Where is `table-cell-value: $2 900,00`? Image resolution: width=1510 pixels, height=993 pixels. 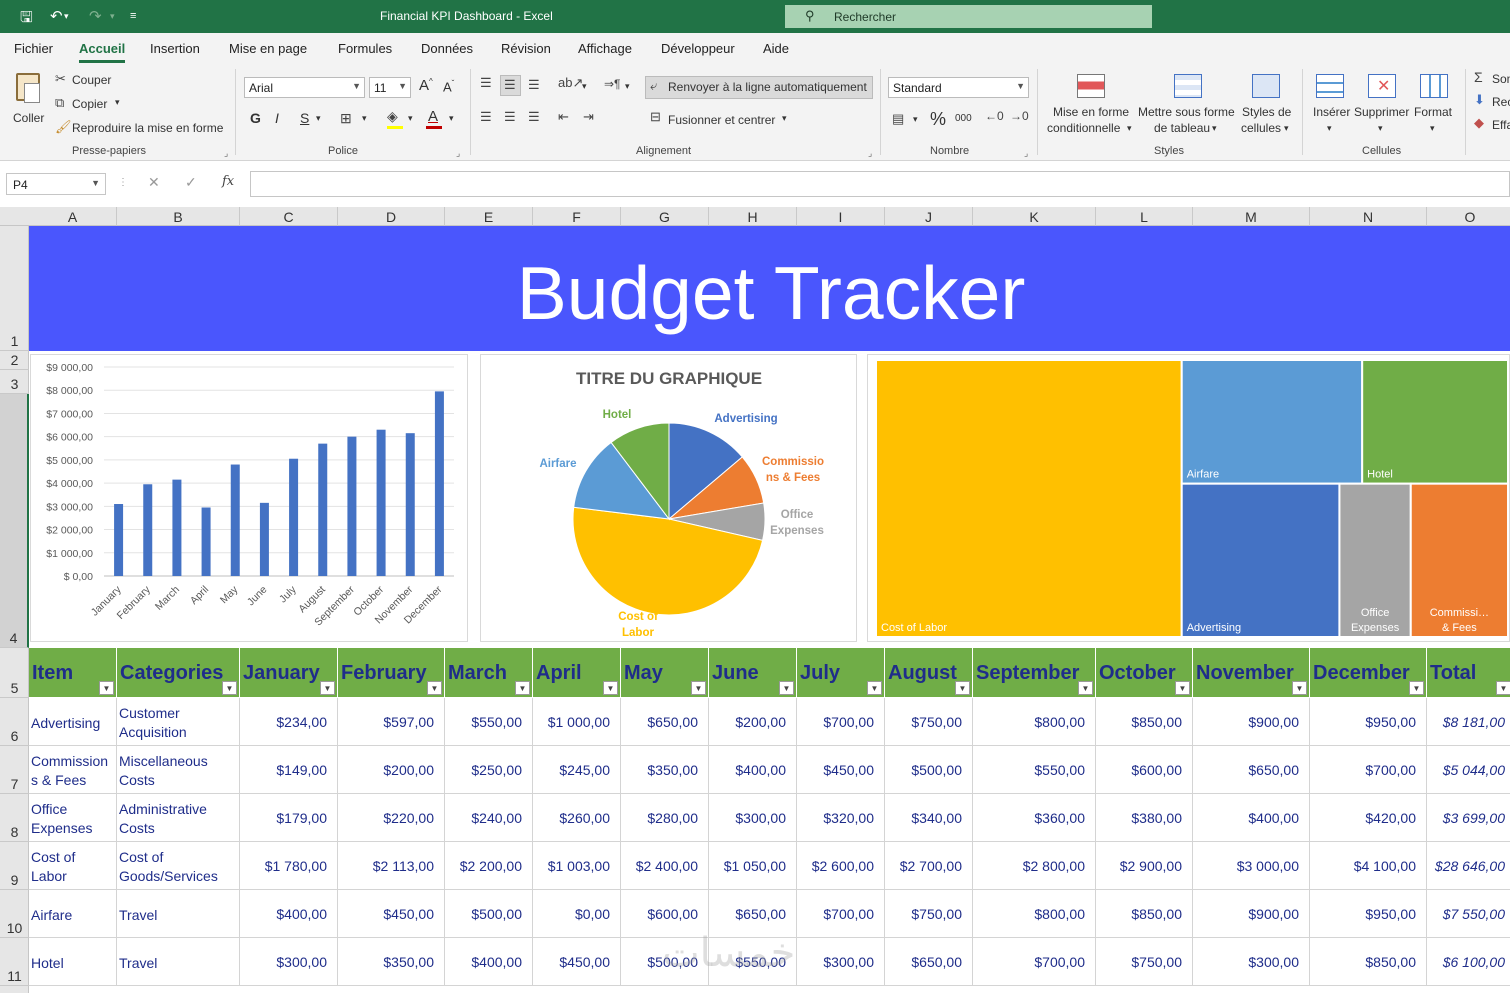 table-cell-value: $2 900,00 is located at coordinates (1144, 866).